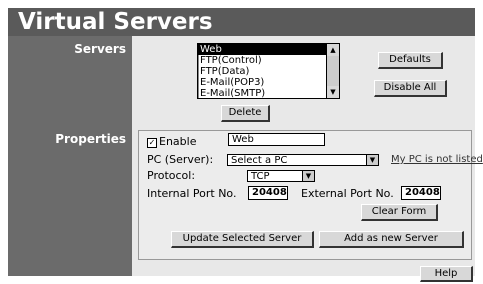 The height and width of the screenshot is (284, 483). What do you see at coordinates (391, 239) in the screenshot?
I see `add-server-button: Add as new Server` at bounding box center [391, 239].